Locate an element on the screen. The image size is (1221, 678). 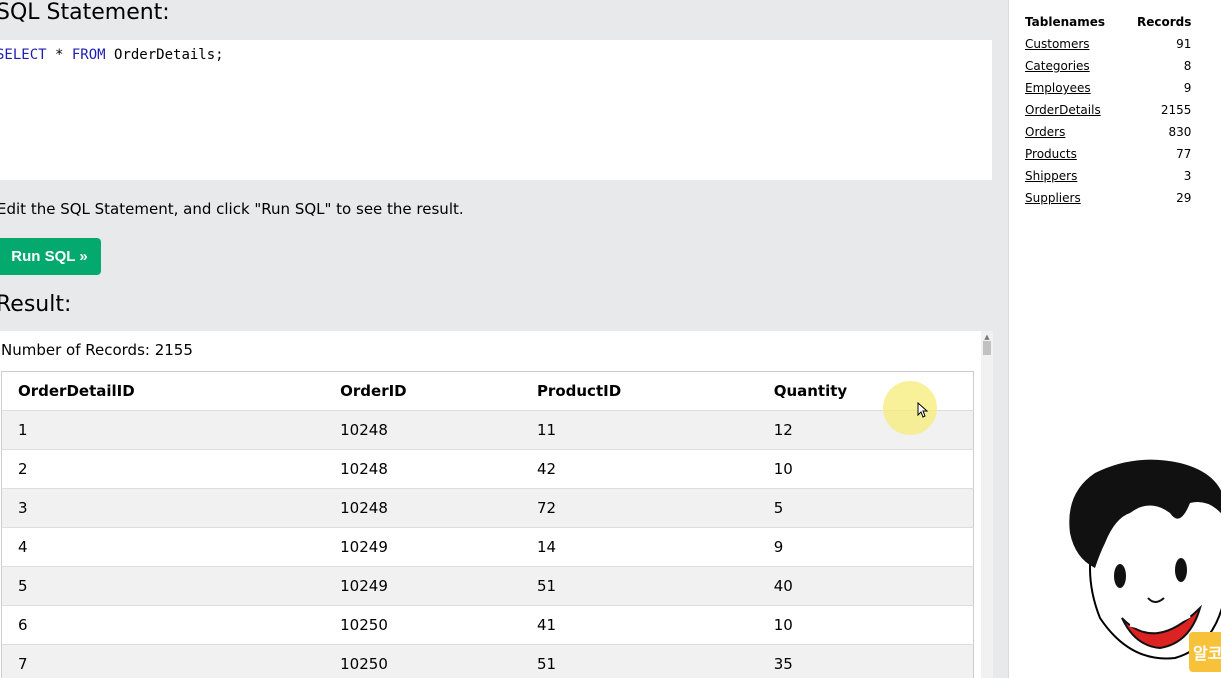
table-link-customers: Customers is located at coordinates (1057, 44).